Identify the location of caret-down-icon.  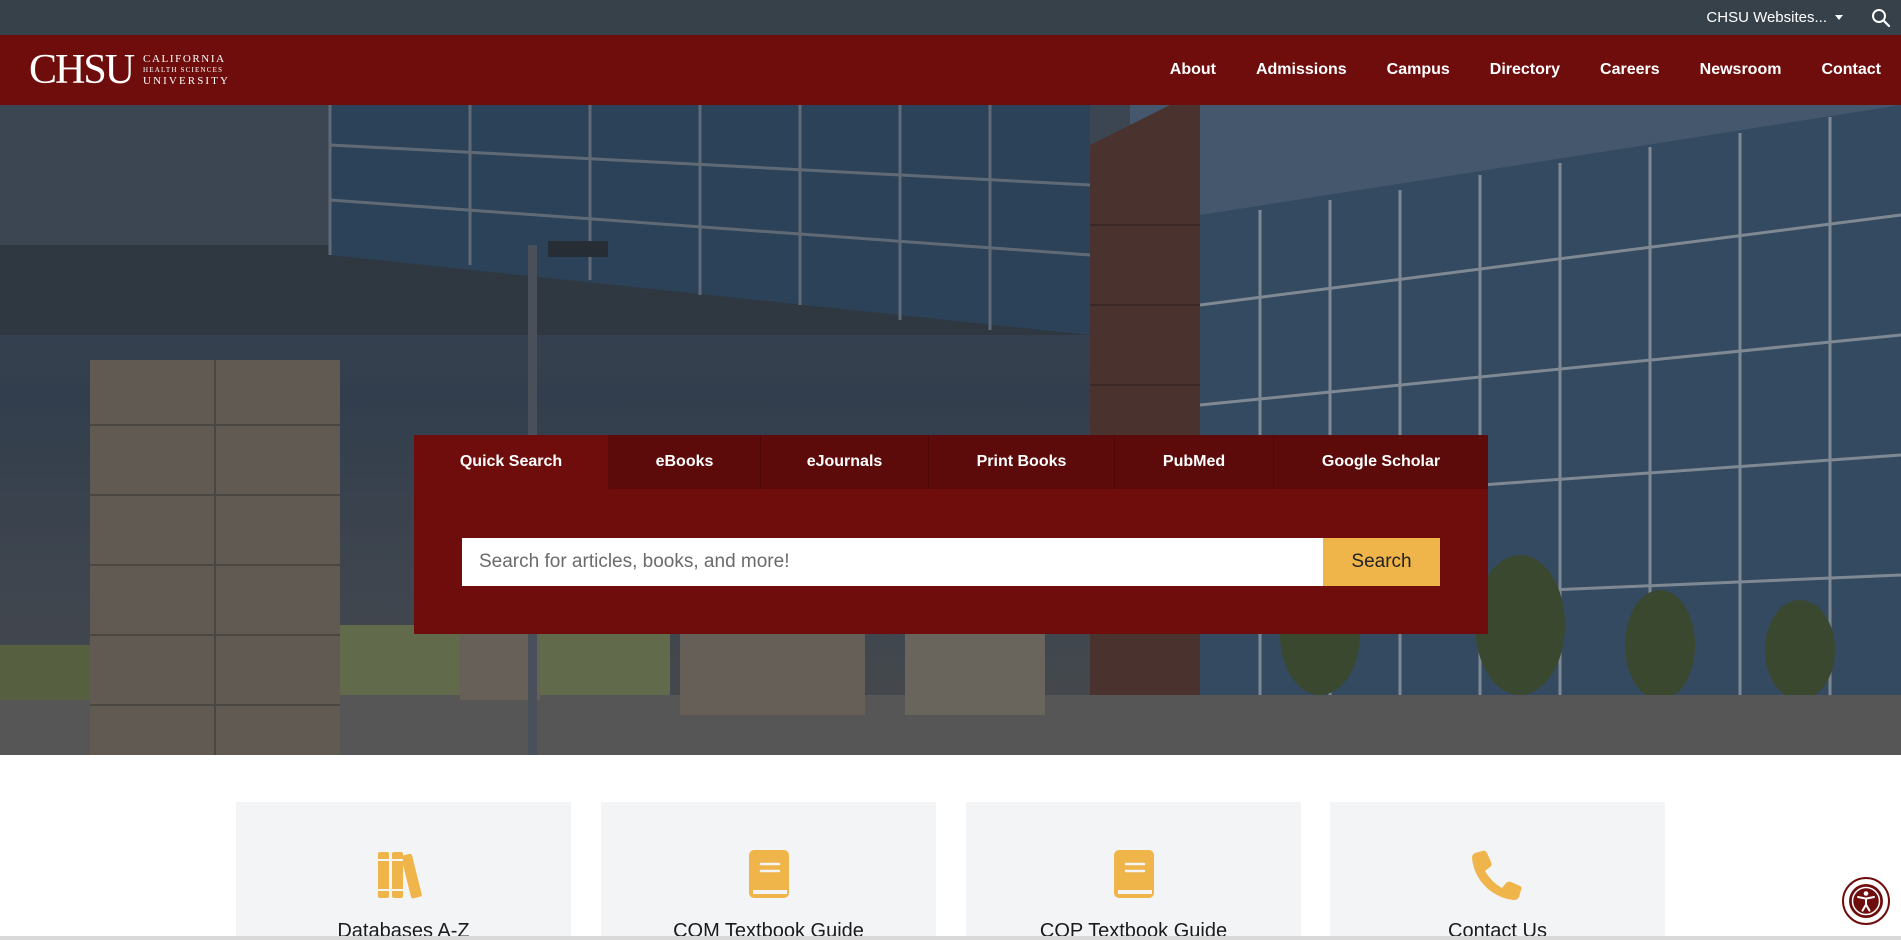
(1839, 17).